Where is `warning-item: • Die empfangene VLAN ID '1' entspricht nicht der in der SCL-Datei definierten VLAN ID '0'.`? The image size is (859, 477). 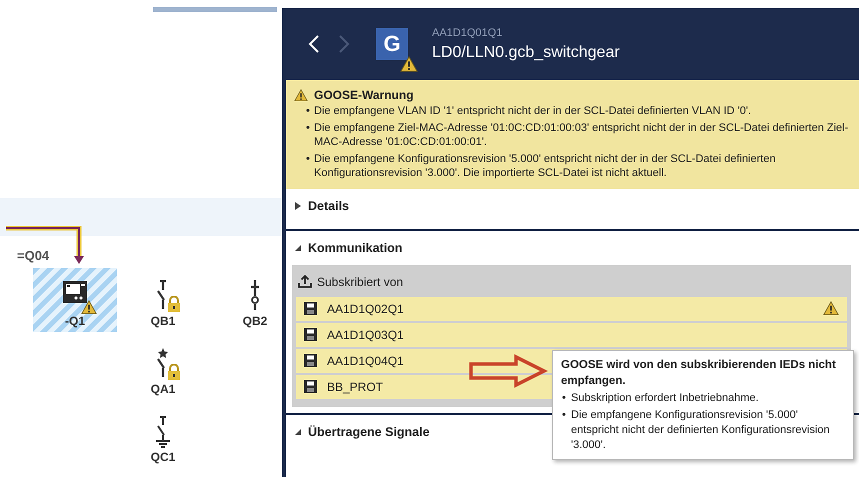 warning-item: • Die empfangene VLAN ID '1' entspricht nicht der in der SCL-Datei definierten VLAN ID '0'. is located at coordinates (528, 111).